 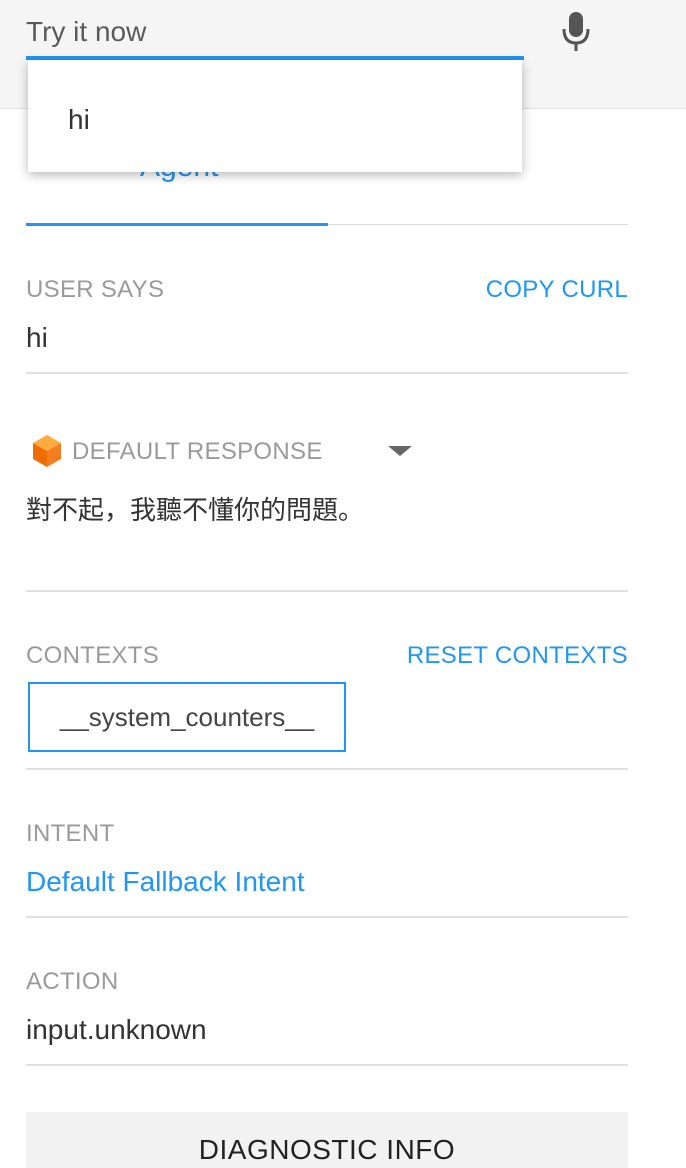 What do you see at coordinates (275, 32) in the screenshot?
I see `try-it-now-input` at bounding box center [275, 32].